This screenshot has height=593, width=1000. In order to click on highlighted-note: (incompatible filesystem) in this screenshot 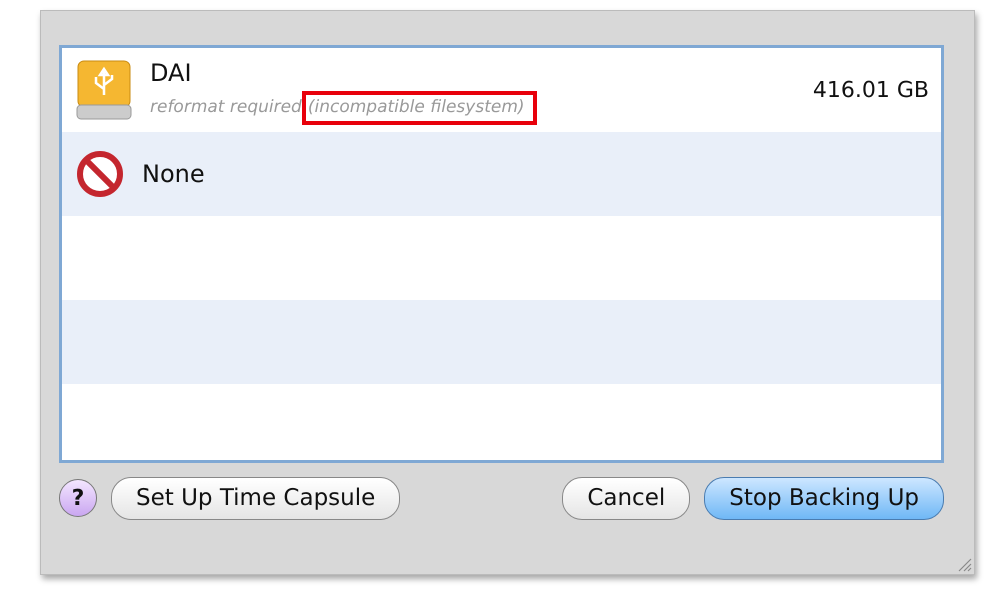, I will do `click(419, 108)`.